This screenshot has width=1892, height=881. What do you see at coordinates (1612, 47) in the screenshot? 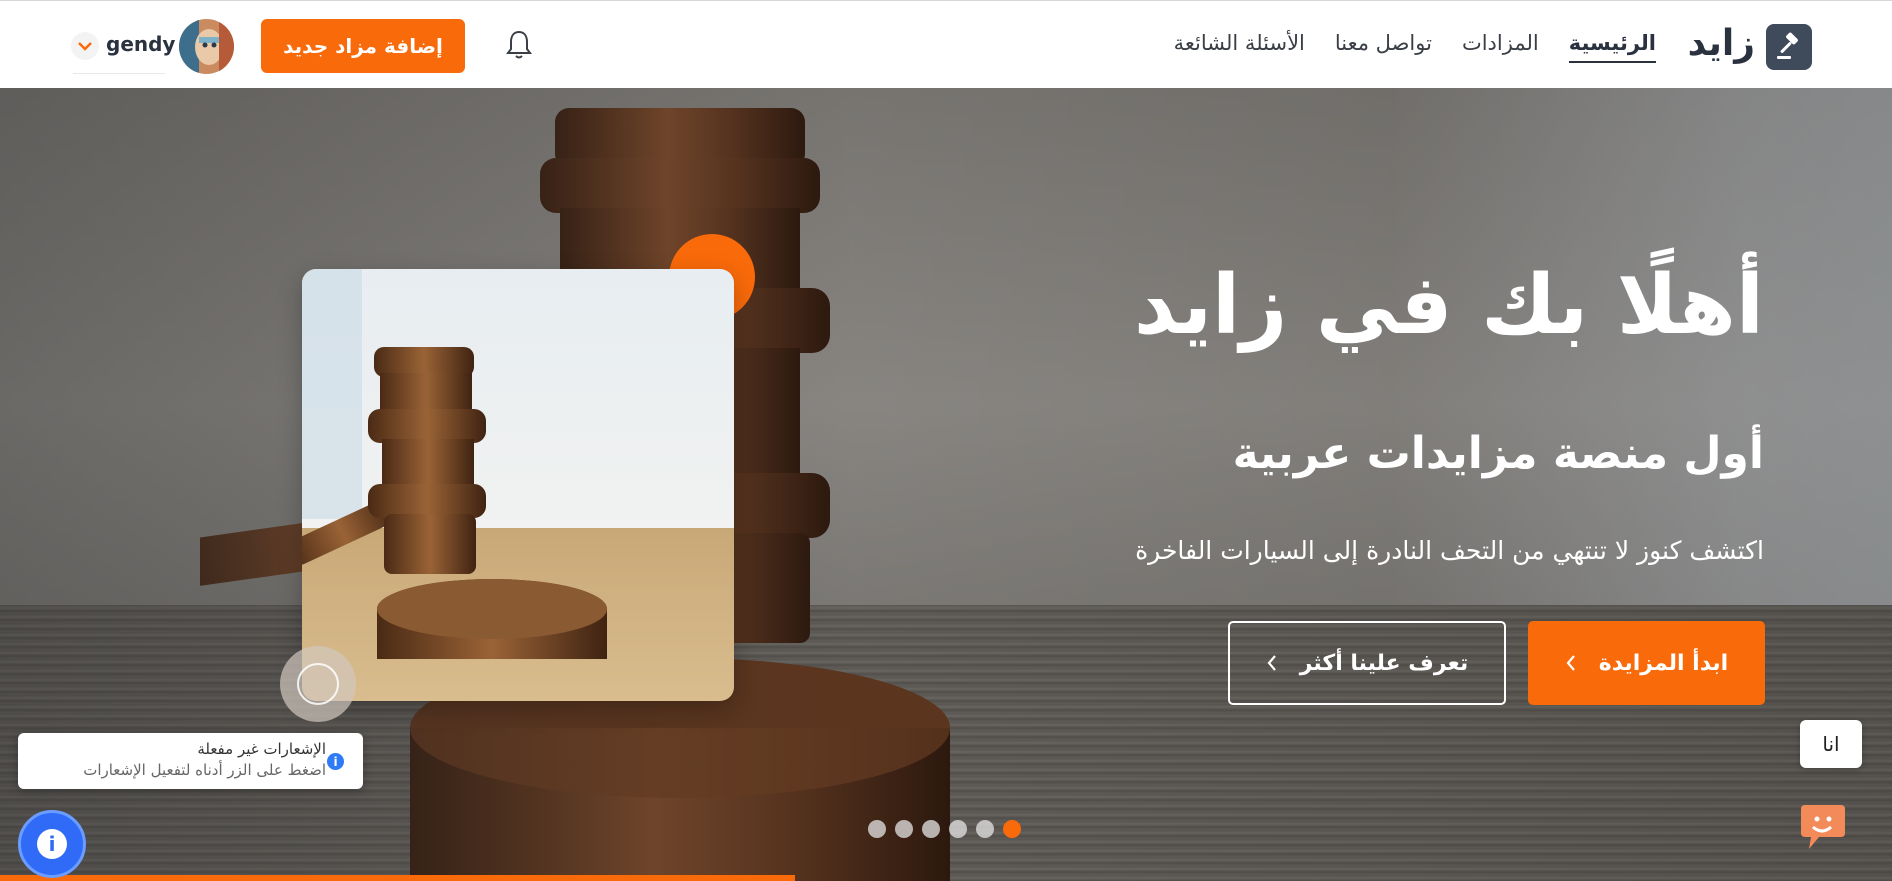
I see `nav-item-home: الرئيسية` at bounding box center [1612, 47].